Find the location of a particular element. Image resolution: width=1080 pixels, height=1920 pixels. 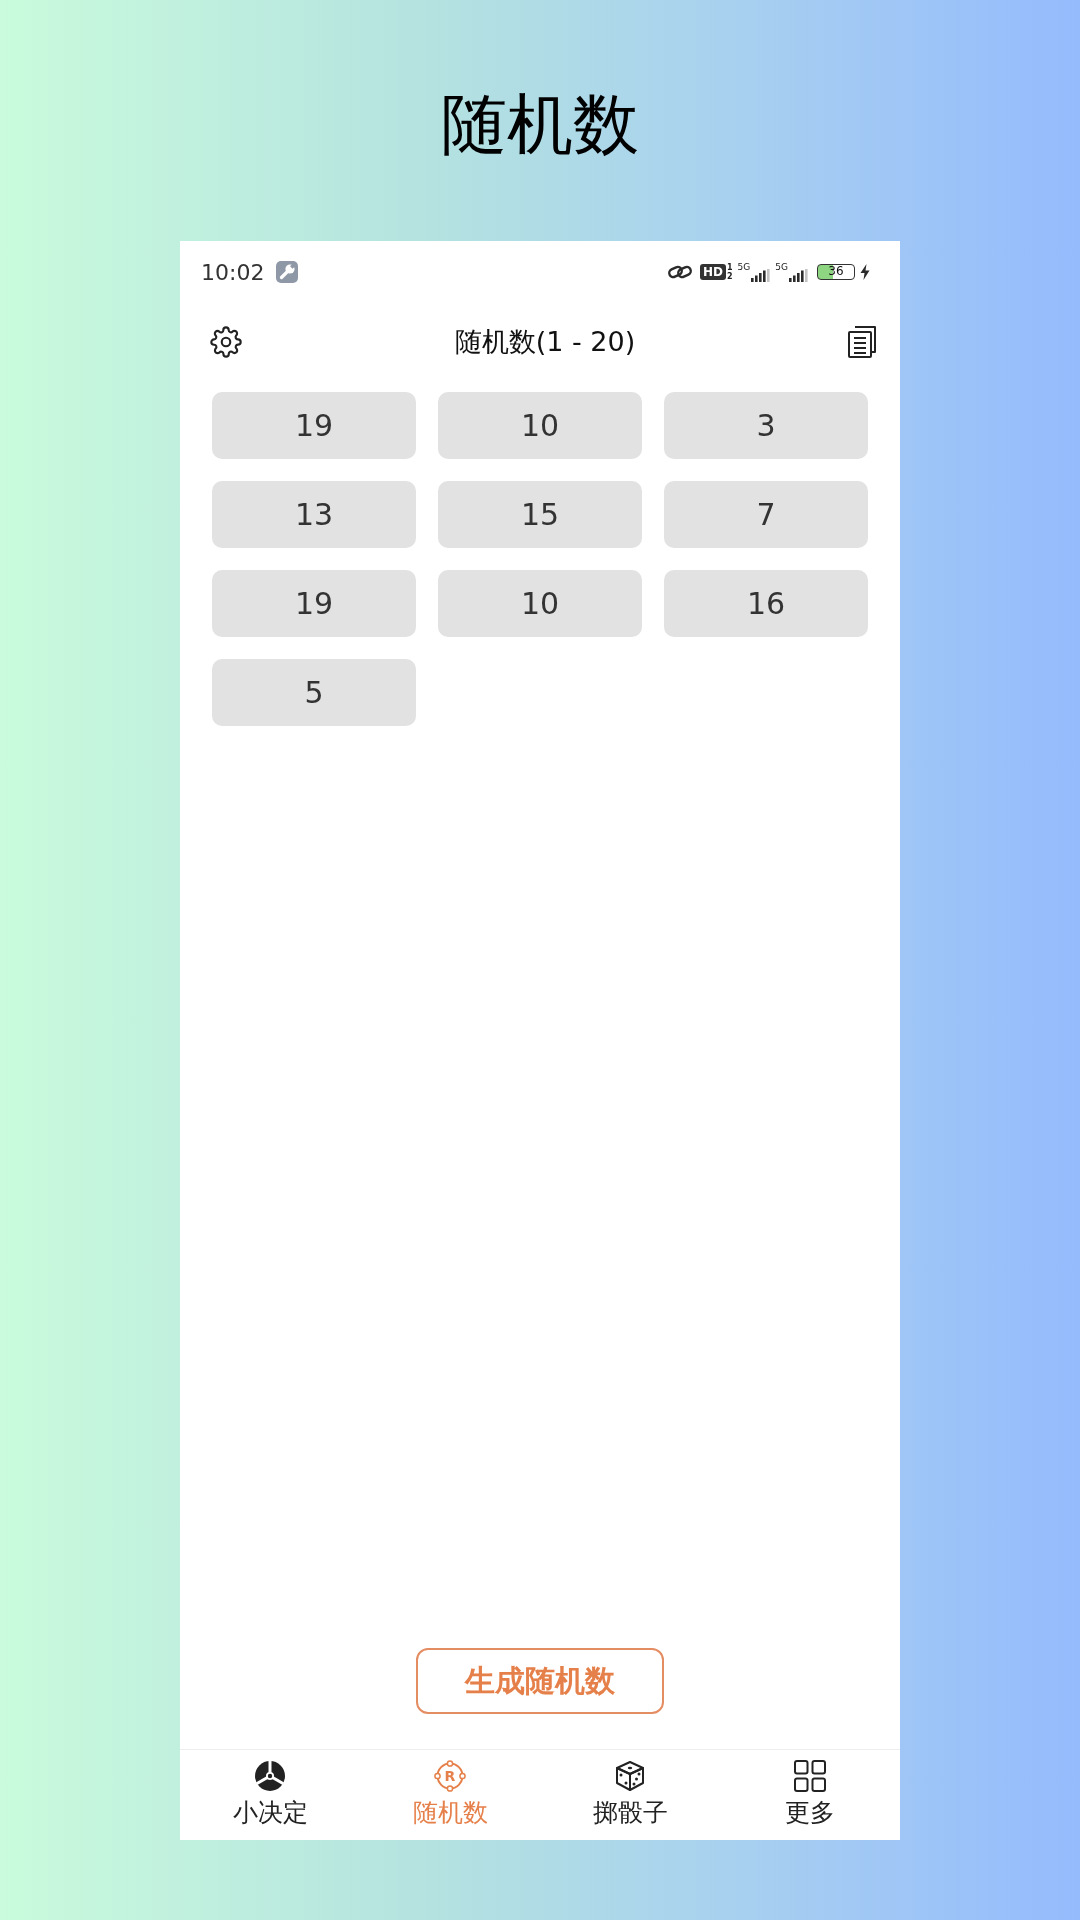

nav-tab: 掷骰子 is located at coordinates (630, 1795).